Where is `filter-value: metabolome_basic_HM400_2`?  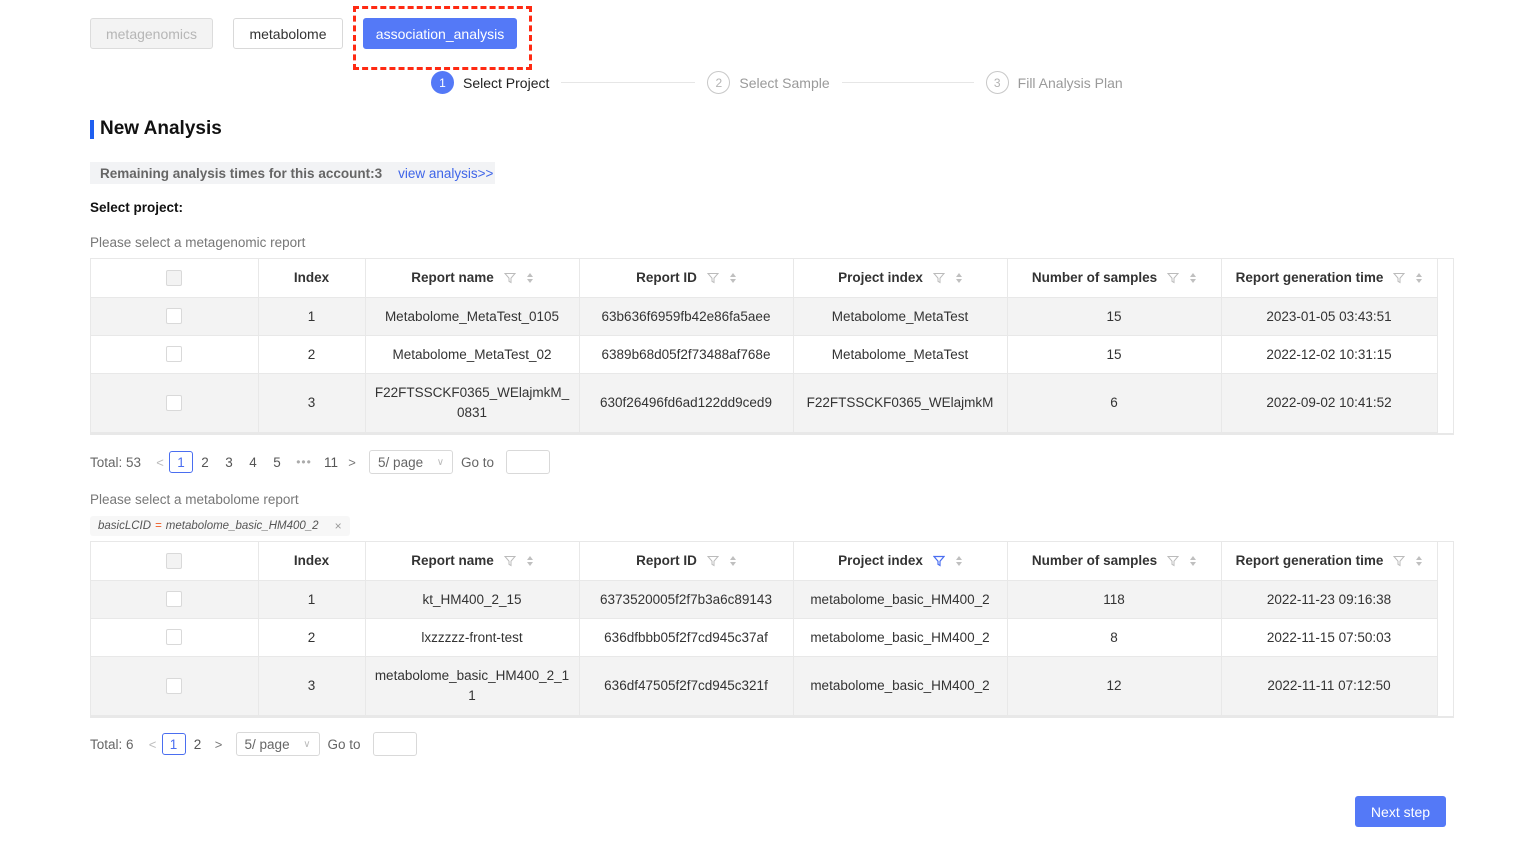 filter-value: metabolome_basic_HM400_2 is located at coordinates (242, 526).